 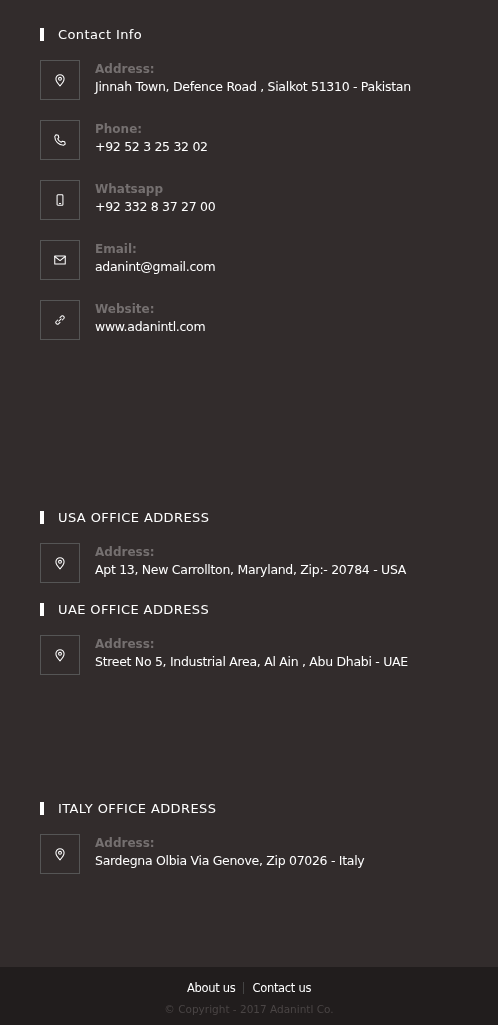 I want to click on contact-value: +92 52 3 25 32 02, so click(x=151, y=146).